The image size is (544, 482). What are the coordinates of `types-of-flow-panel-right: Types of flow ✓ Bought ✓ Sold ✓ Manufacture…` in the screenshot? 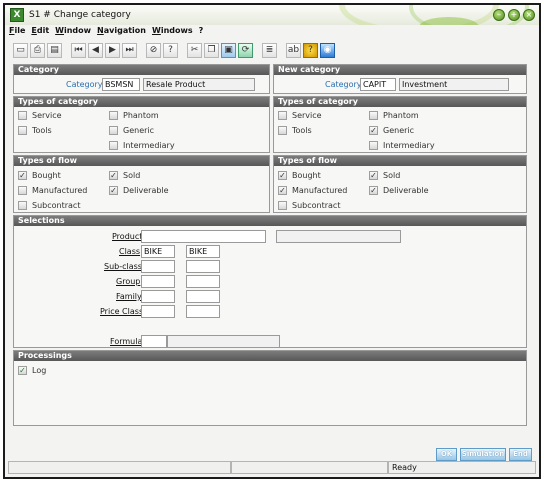 It's located at (400, 184).